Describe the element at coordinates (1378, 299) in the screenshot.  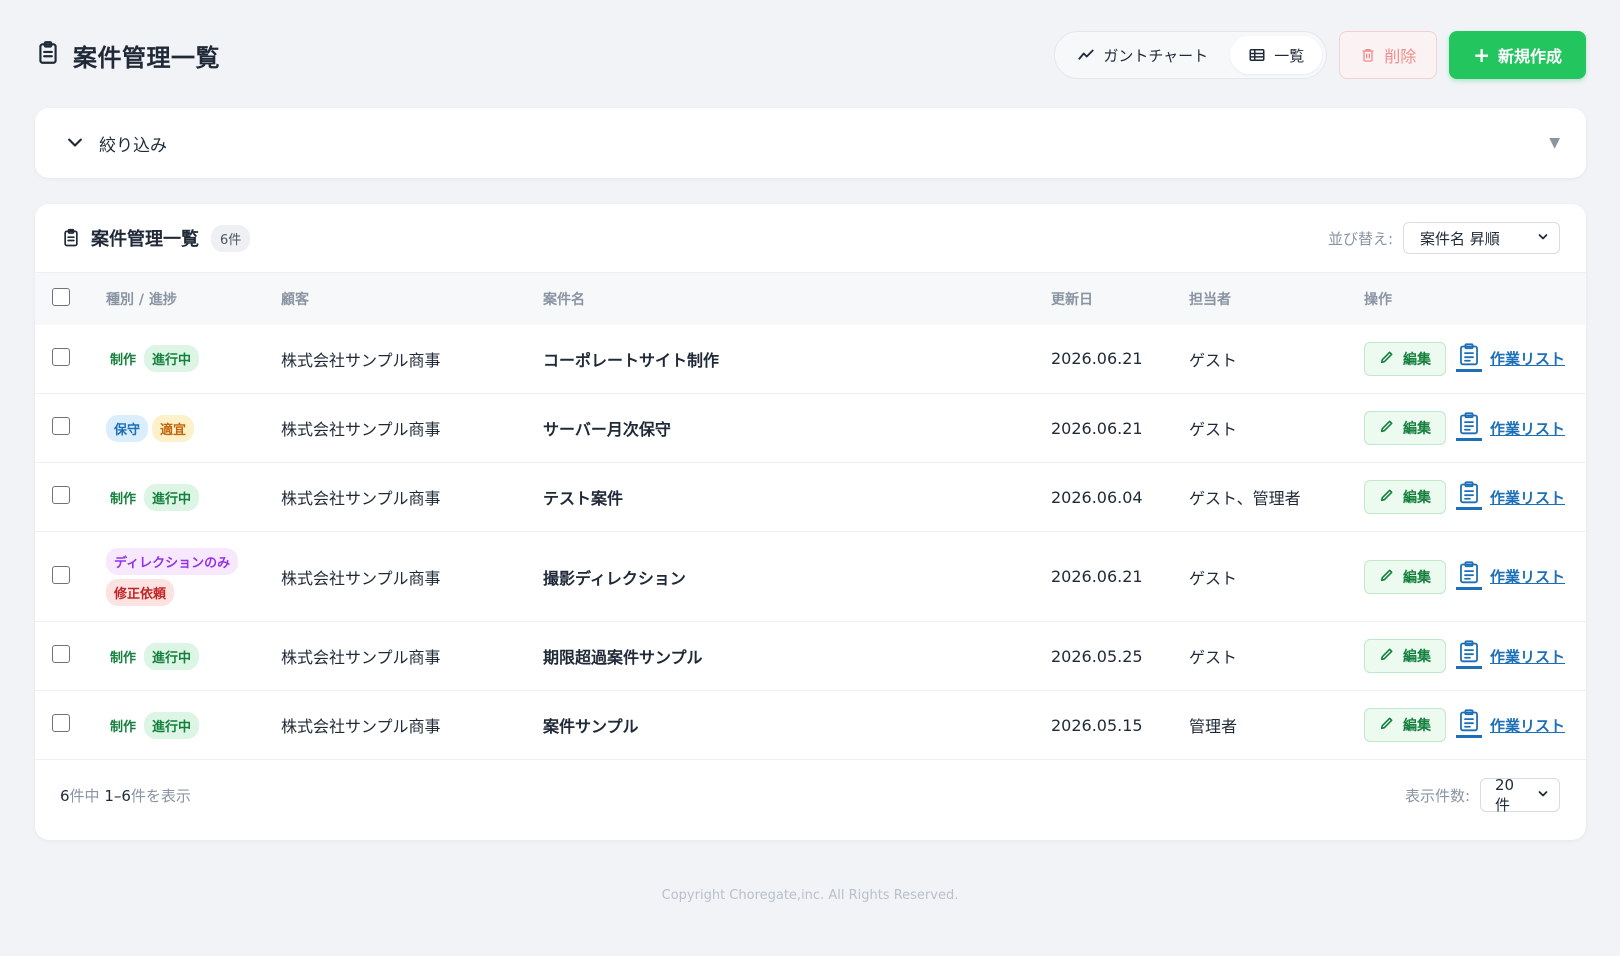
I see `header-actions: 操作` at that location.